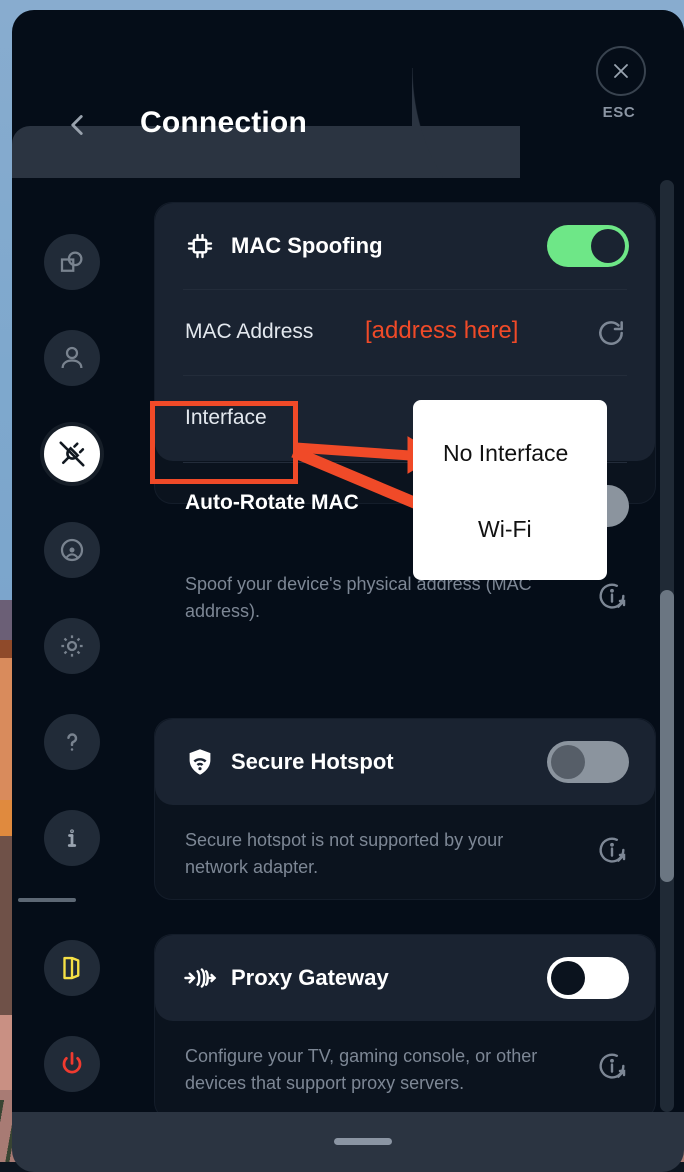  I want to click on shapes-overlap-icon, so click(71, 261).